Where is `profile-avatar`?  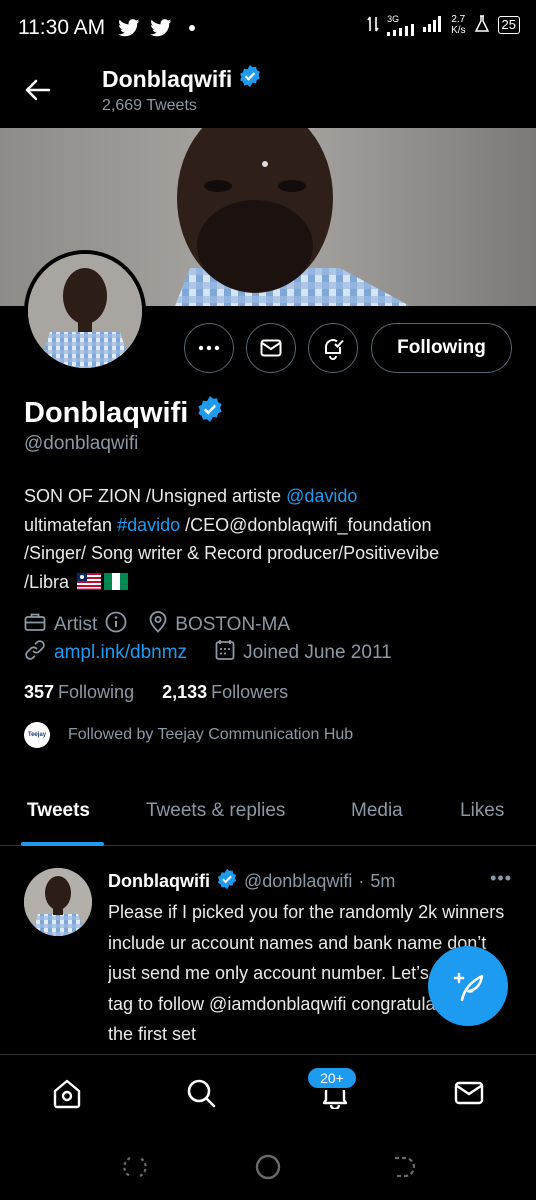
profile-avatar is located at coordinates (85, 311).